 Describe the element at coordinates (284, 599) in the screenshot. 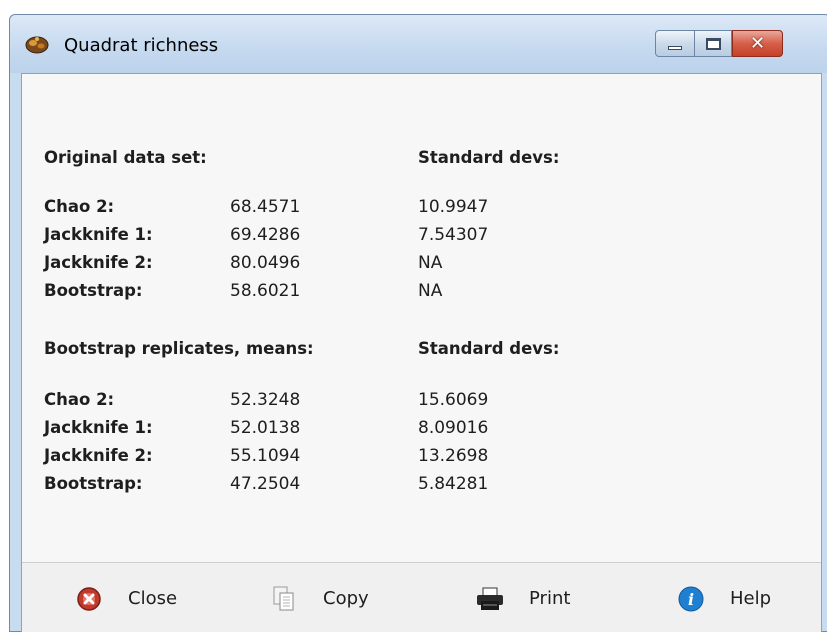

I see `copy-icon` at that location.